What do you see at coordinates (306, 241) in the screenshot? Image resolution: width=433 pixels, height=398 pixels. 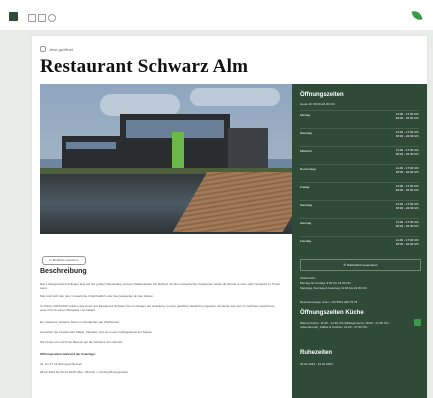 I see `day-name: Feiertag` at bounding box center [306, 241].